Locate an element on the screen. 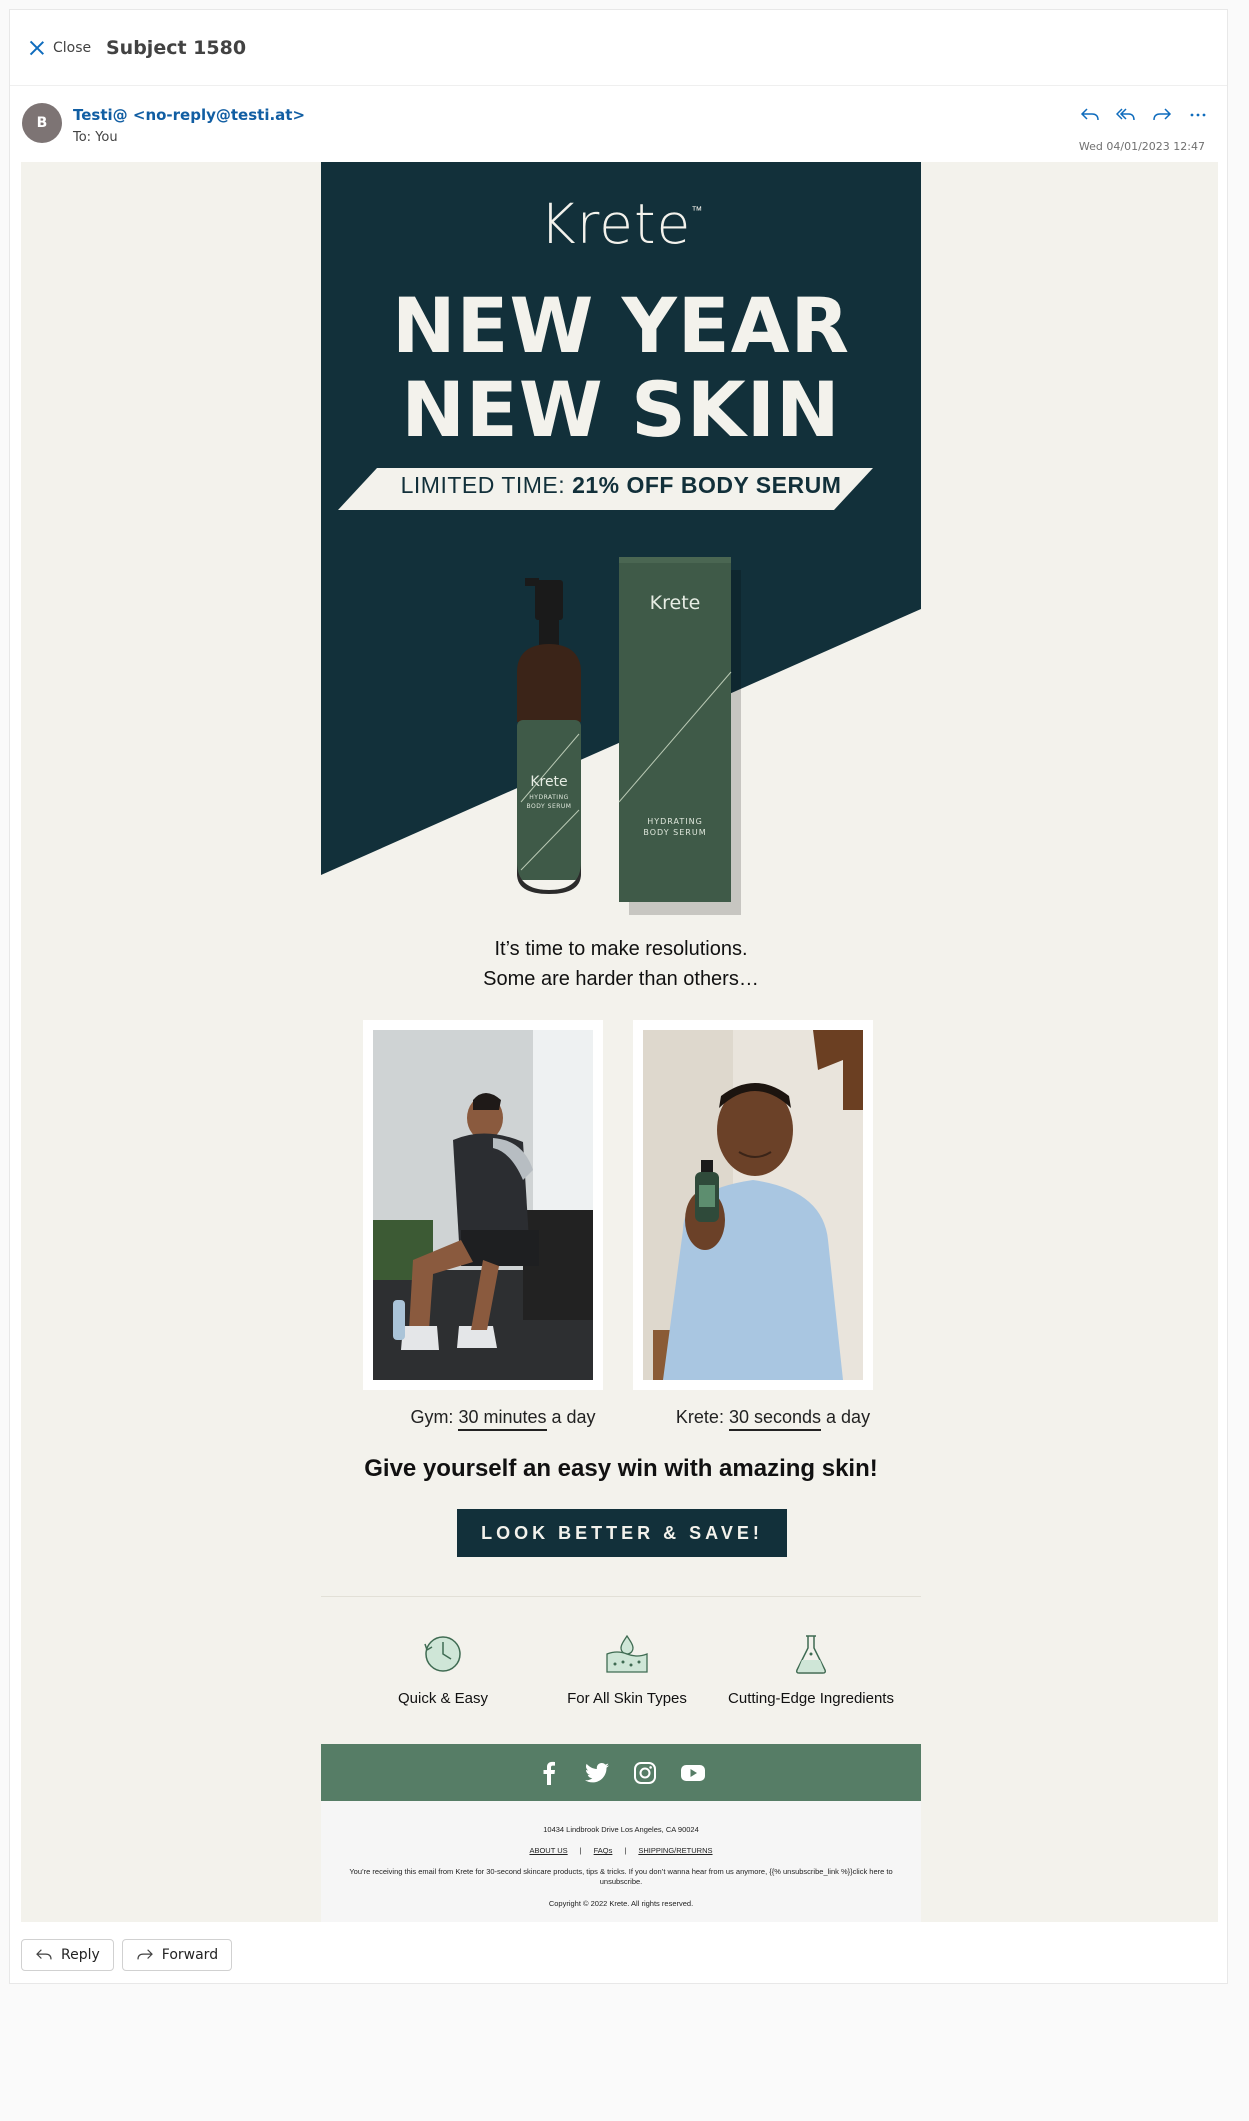 The image size is (1249, 2121). forward-button: Forward is located at coordinates (177, 1955).